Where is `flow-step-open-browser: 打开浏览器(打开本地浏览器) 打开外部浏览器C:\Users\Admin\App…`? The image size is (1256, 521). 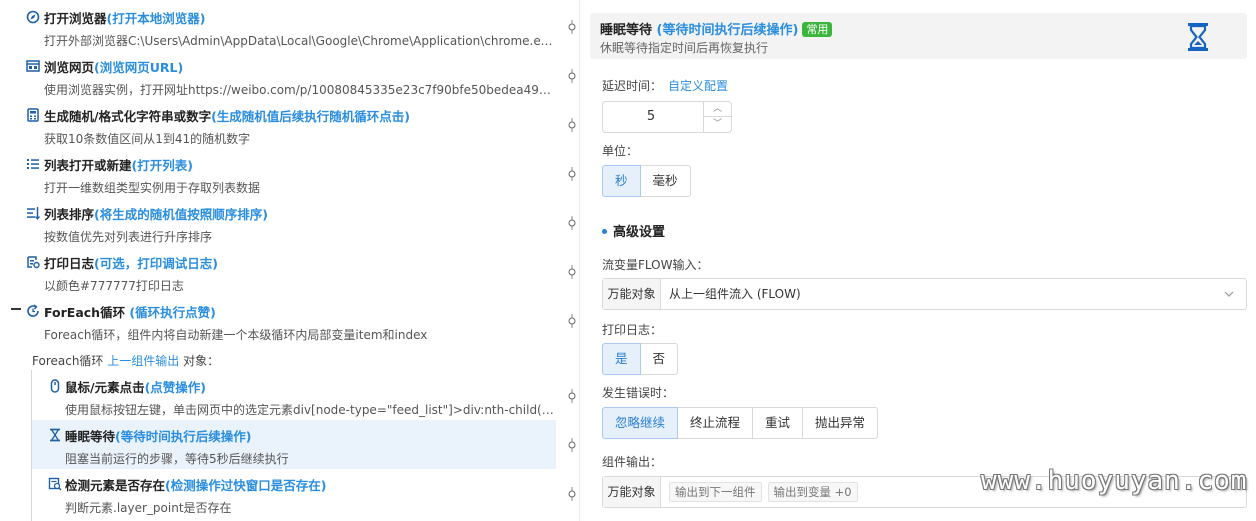
flow-step-open-browser: 打开浏览器(打开本地浏览器) 打开外部浏览器C:\Users\Admin\App… is located at coordinates (289, 26).